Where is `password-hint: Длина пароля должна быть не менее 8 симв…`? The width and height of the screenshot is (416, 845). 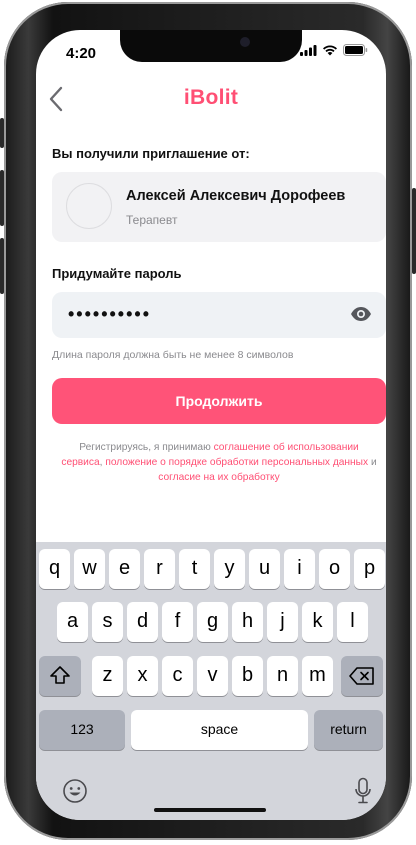
password-hint: Длина пароля должна быть не менее 8 симв… is located at coordinates (173, 355).